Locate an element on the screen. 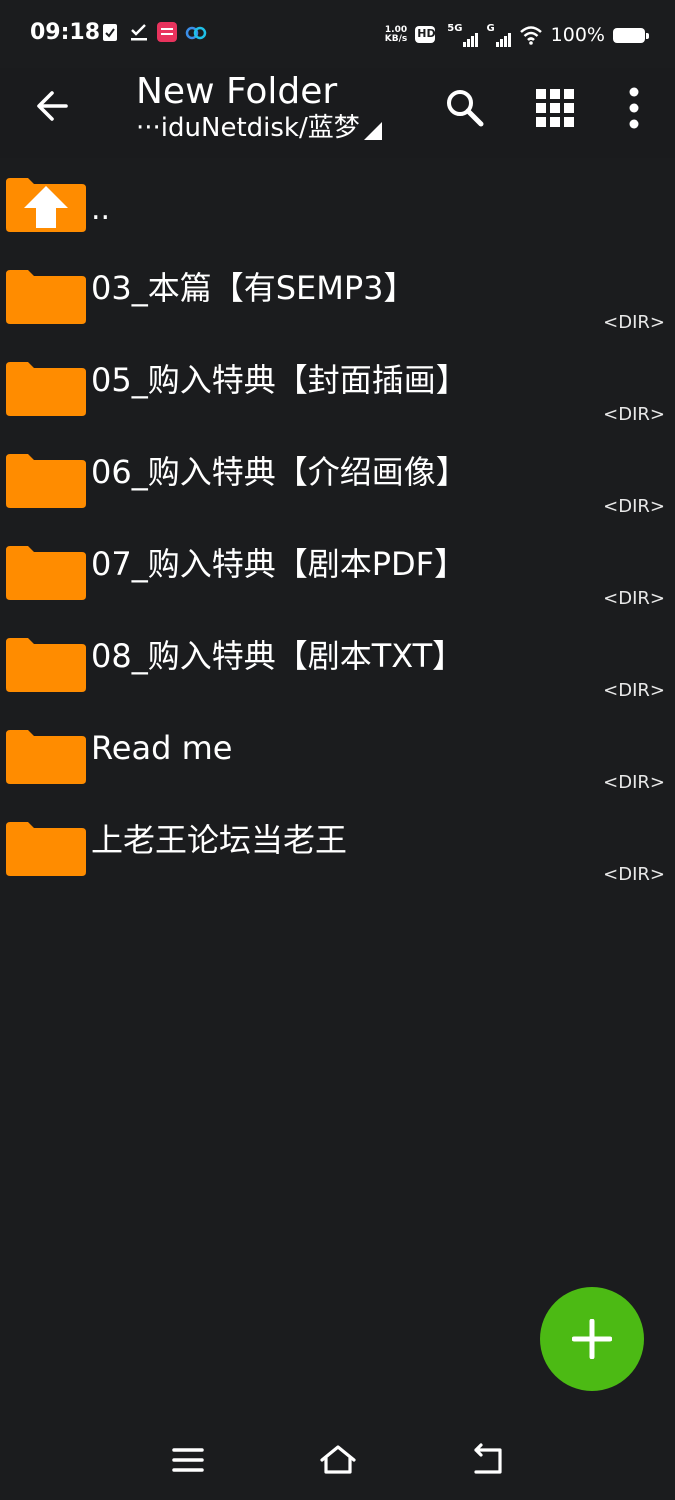 Image resolution: width=675 pixels, height=1500 pixels. page-title: New Folder is located at coordinates (237, 91).